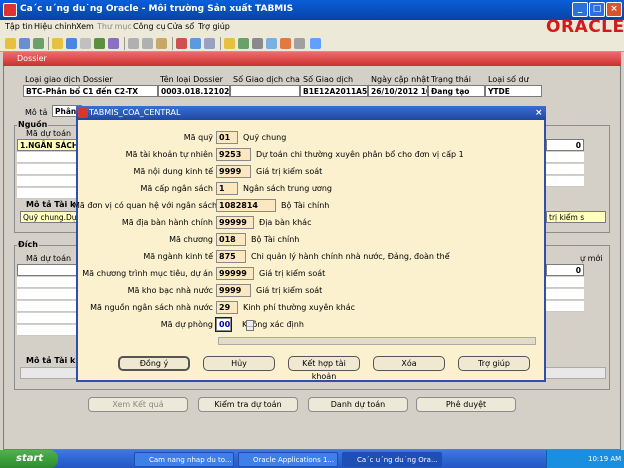 The height and width of the screenshot is (468, 624). What do you see at coordinates (114, 26) in the screenshot?
I see `menu-folder: Thư mục` at bounding box center [114, 26].